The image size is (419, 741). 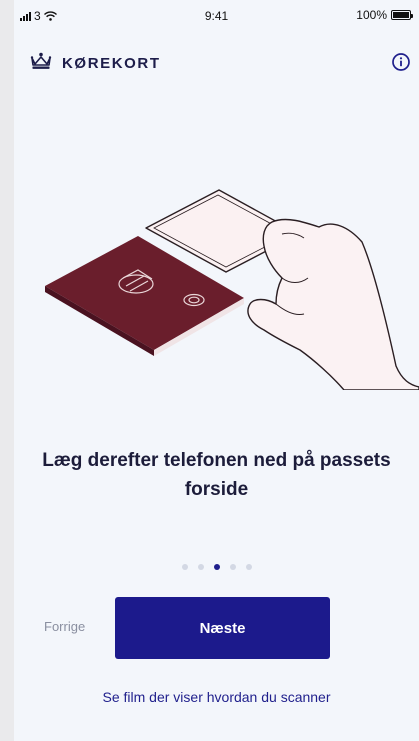 What do you see at coordinates (216, 697) in the screenshot?
I see `watch-film-link: Se film der viser hvordan du scanner` at bounding box center [216, 697].